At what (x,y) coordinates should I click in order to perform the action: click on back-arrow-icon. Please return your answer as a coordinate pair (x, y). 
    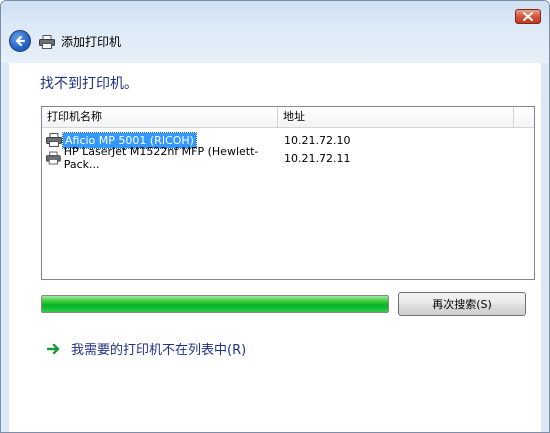
    Looking at the image, I should click on (20, 41).